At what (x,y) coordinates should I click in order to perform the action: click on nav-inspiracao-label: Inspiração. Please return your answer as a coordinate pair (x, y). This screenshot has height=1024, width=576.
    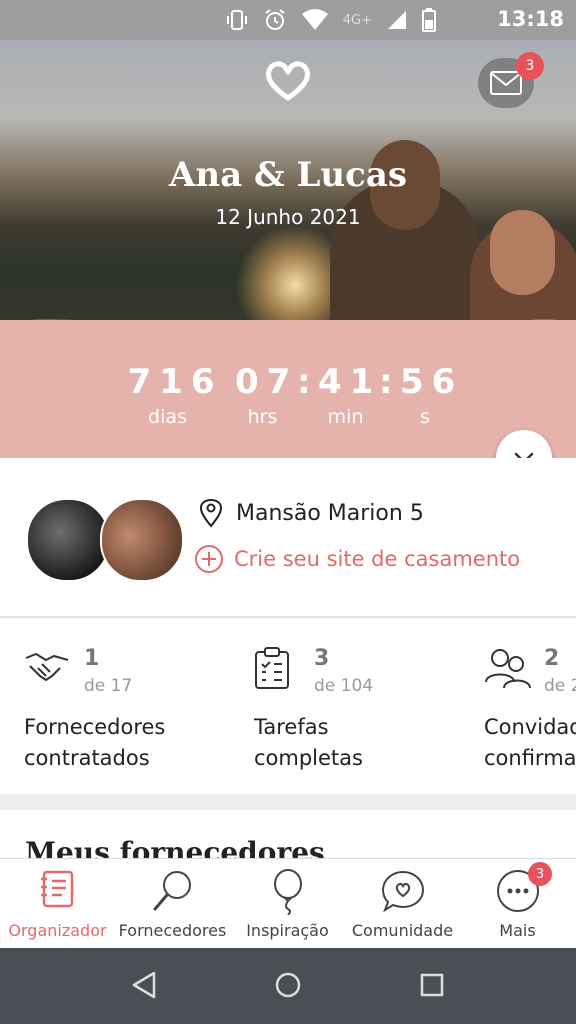
    Looking at the image, I should click on (287, 930).